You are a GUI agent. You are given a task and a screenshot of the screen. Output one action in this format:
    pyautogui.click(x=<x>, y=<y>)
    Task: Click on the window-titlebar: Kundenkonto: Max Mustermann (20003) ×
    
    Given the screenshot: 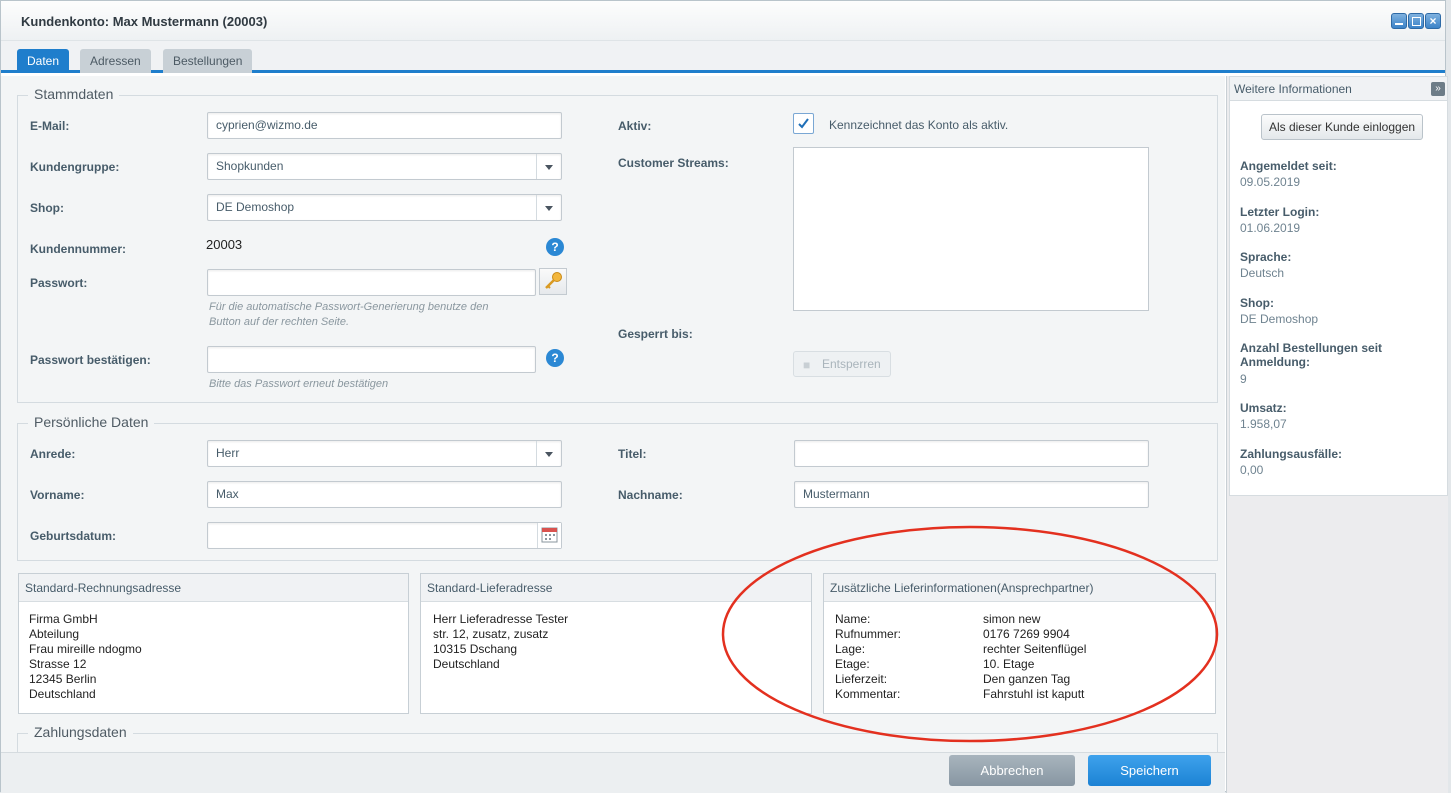 What is the action you would take?
    pyautogui.click(x=723, y=21)
    